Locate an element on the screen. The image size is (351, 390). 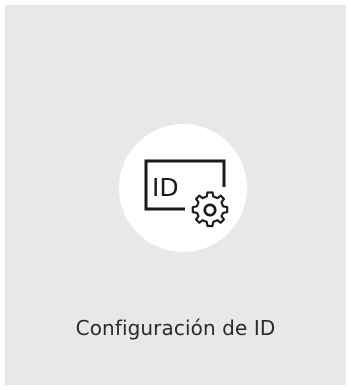
id-settings-icon: ID is located at coordinates (186, 193).